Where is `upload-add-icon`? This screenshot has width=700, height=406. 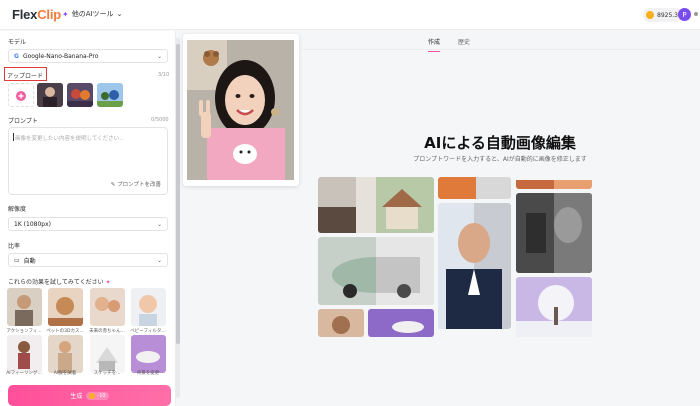
upload-add-icon is located at coordinates (21, 96).